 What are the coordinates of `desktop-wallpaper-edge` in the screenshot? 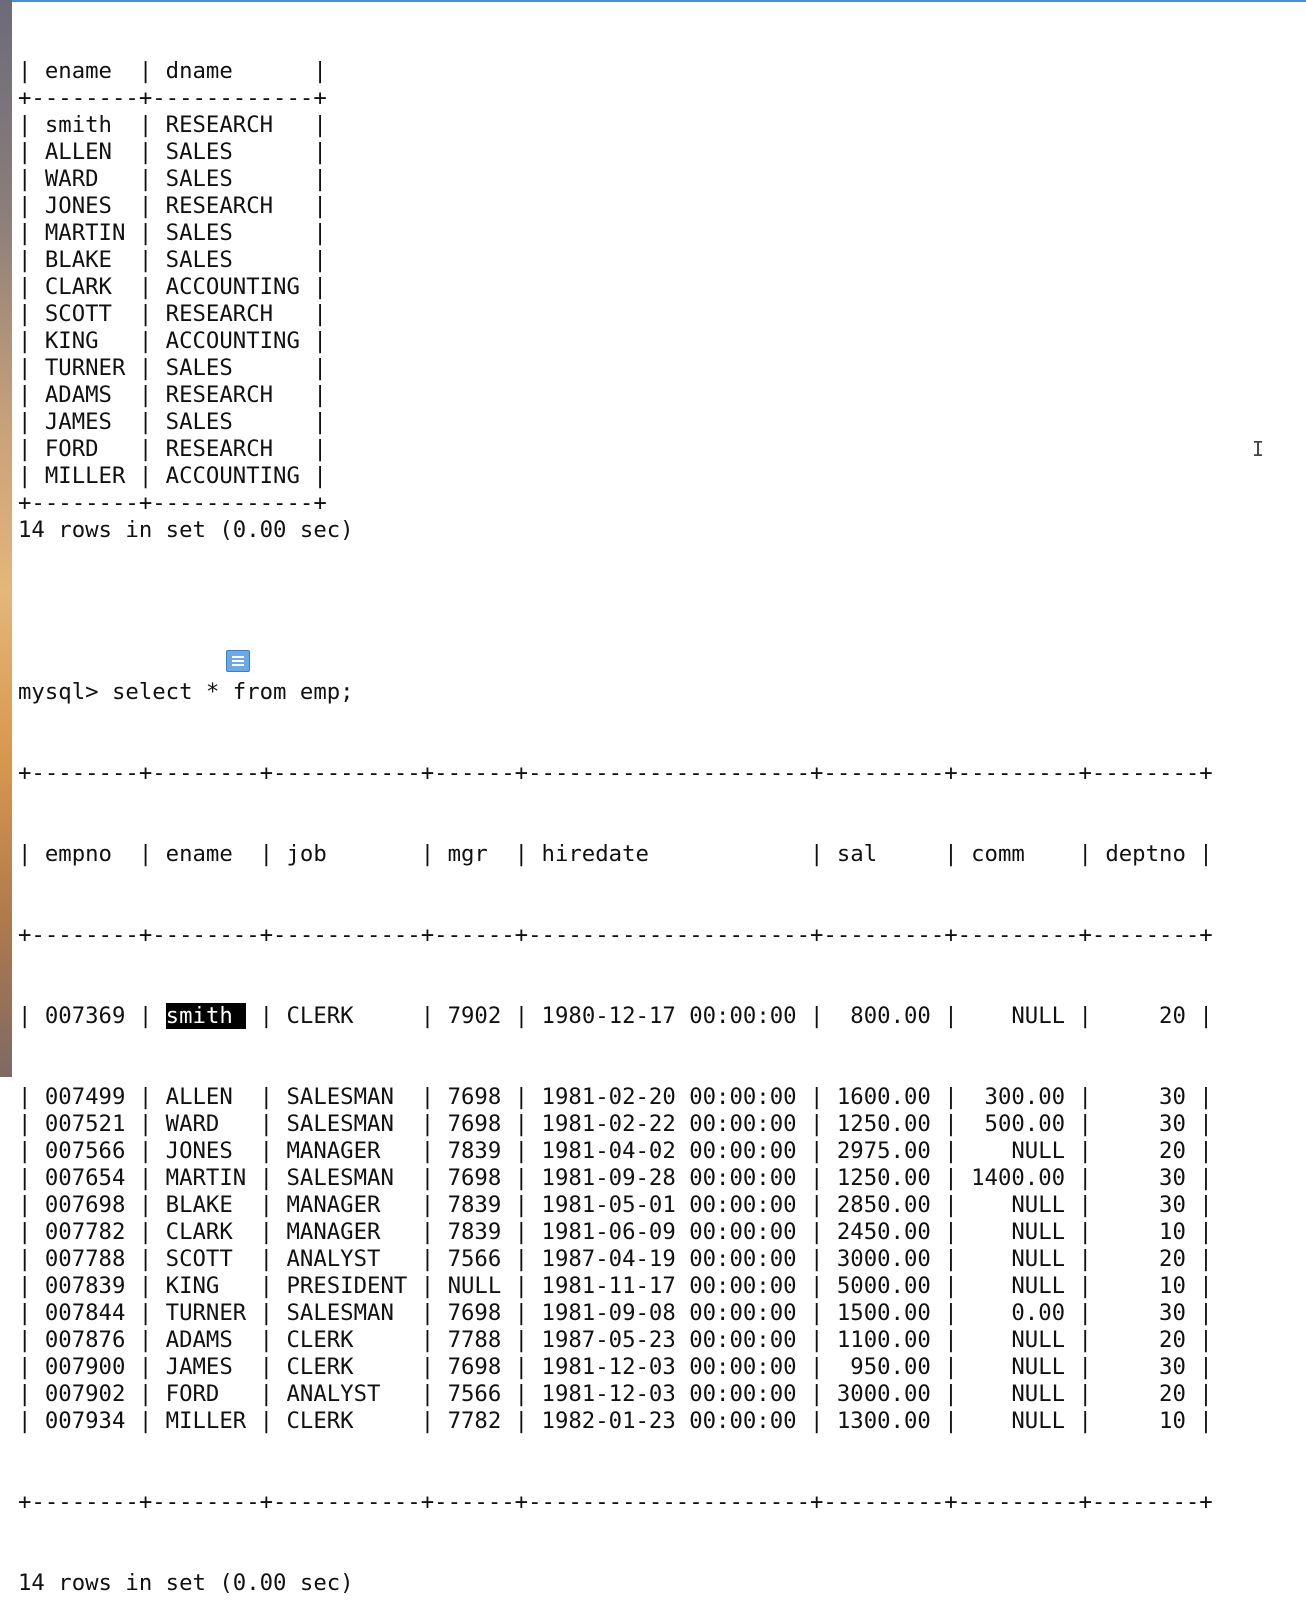 It's located at (6, 538).